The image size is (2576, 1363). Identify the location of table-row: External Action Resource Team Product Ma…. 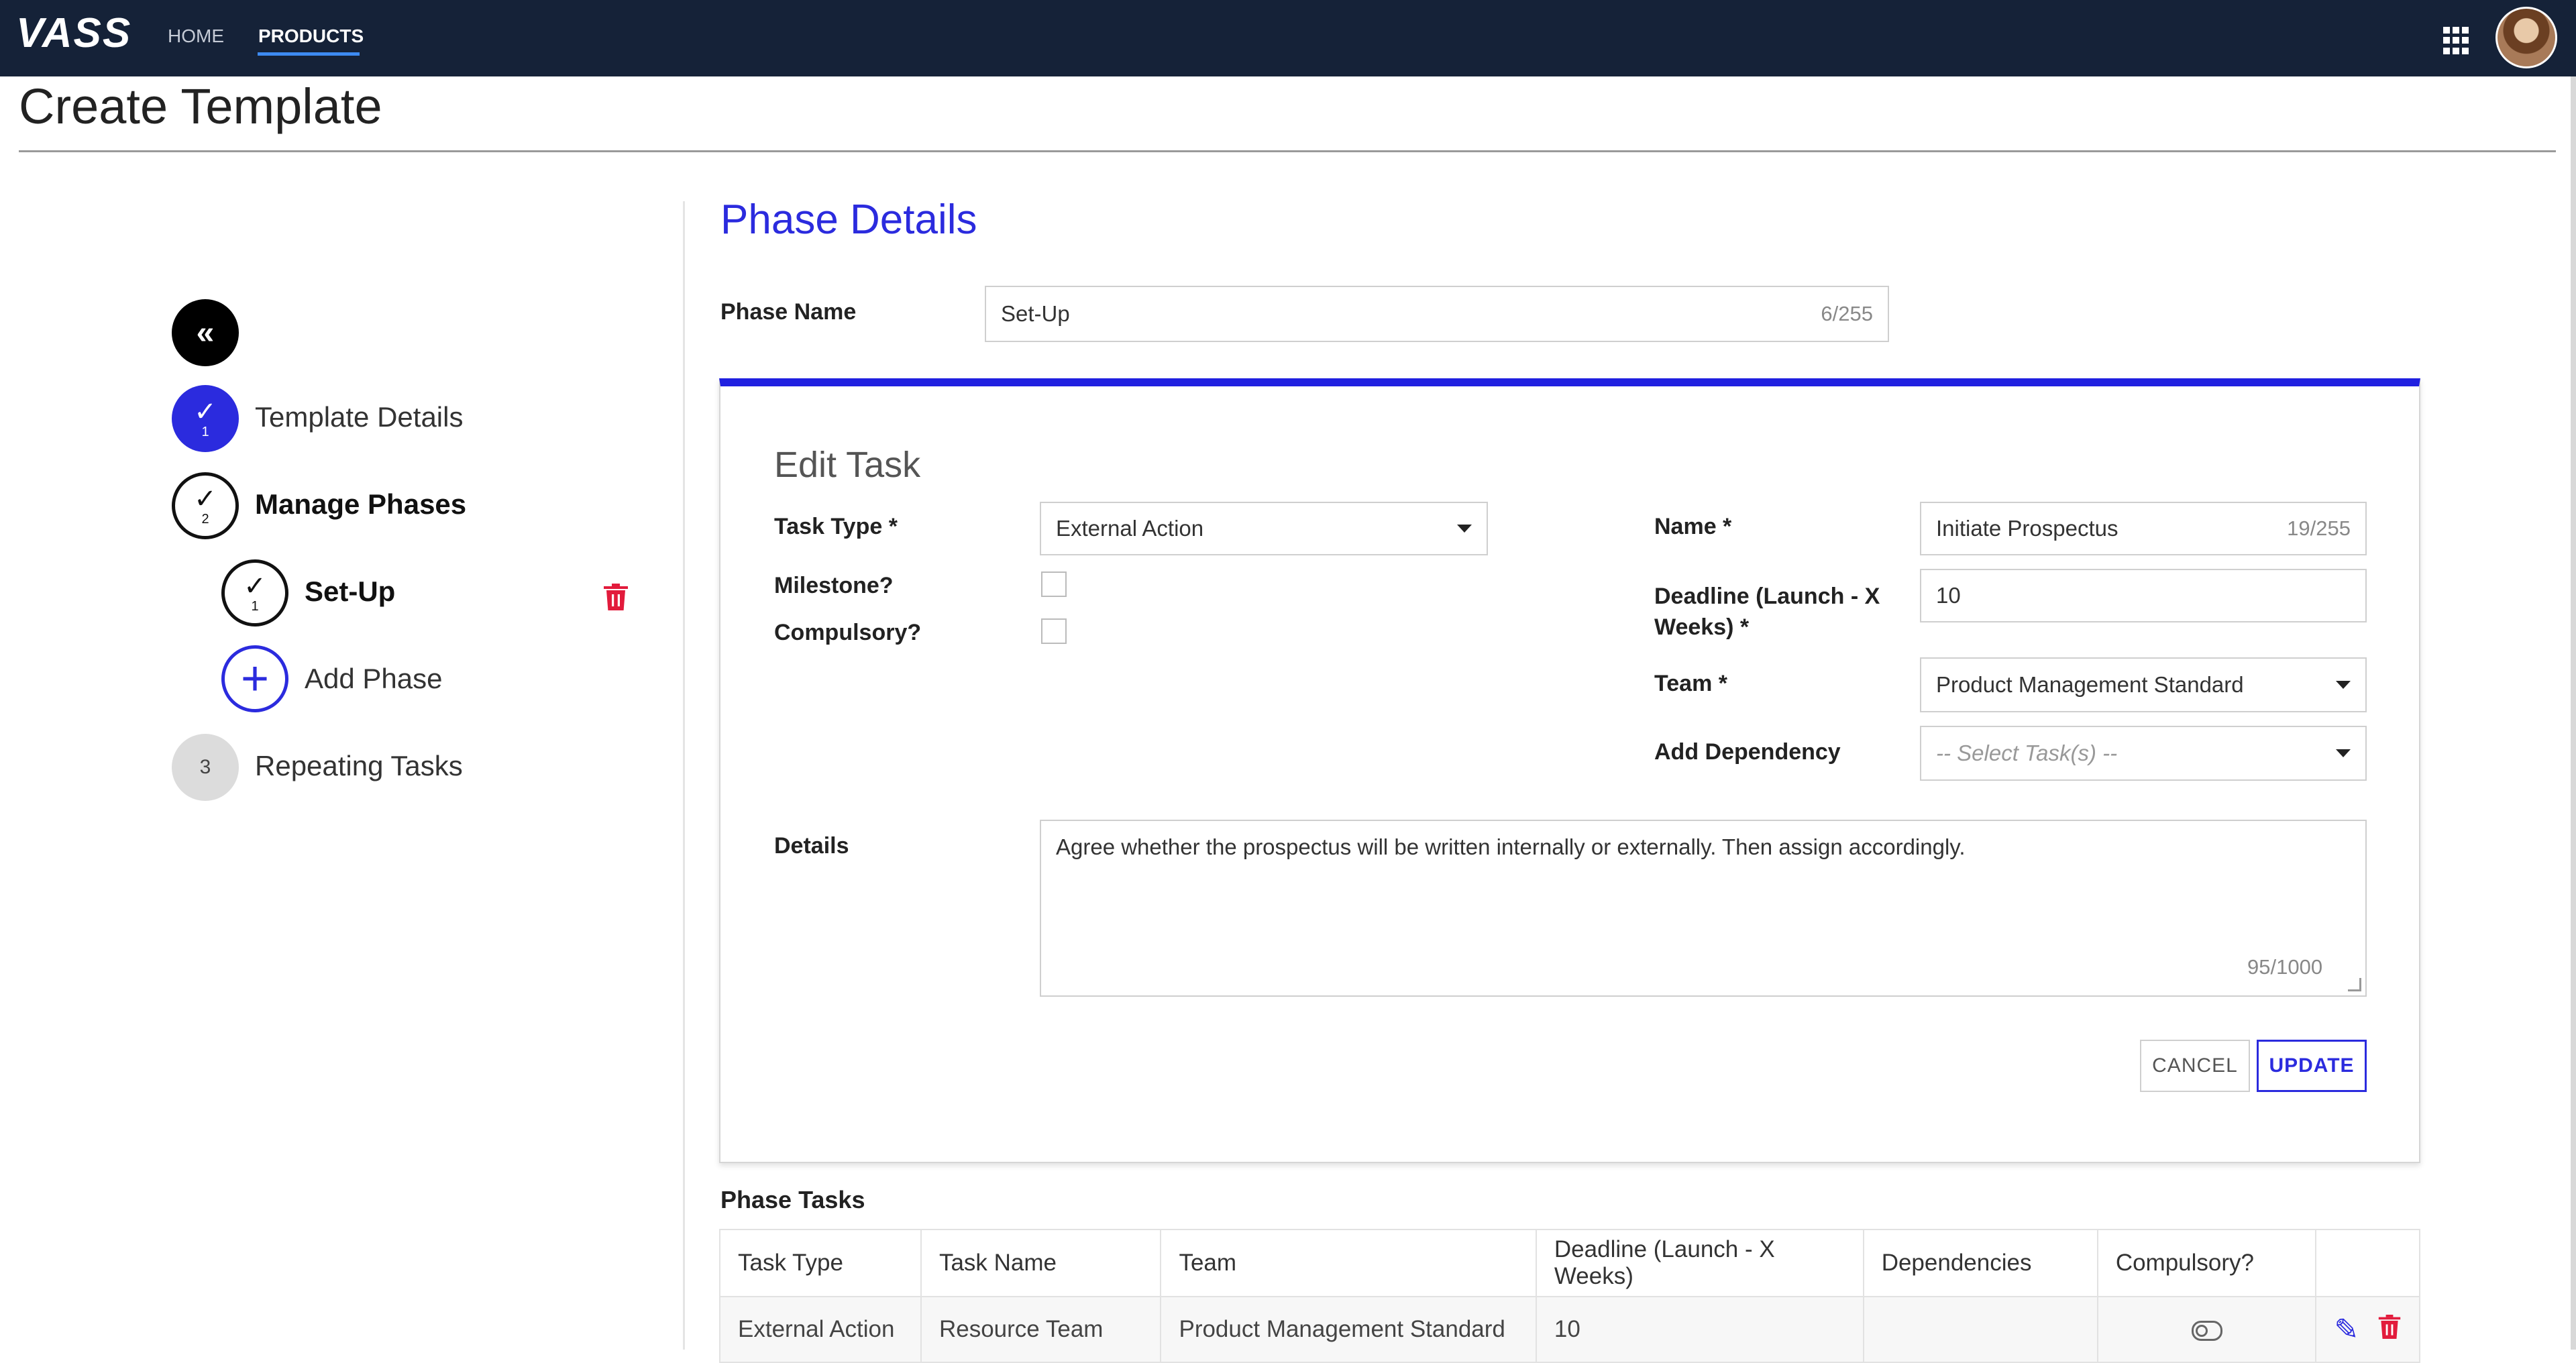
(1569, 1330).